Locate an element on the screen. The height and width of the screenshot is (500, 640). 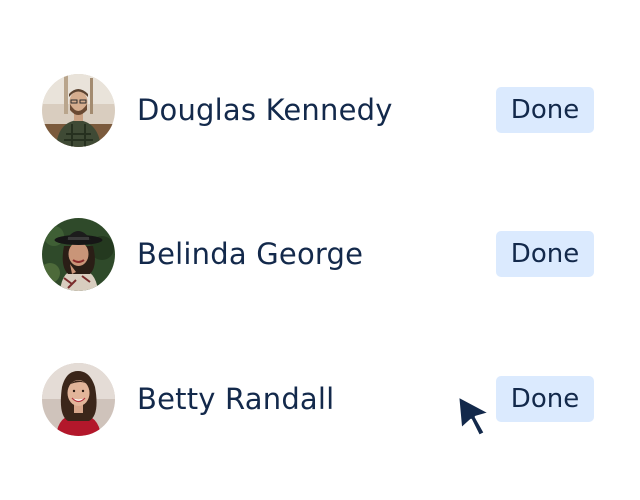
list-item: Belinda George Done is located at coordinates (320, 255).